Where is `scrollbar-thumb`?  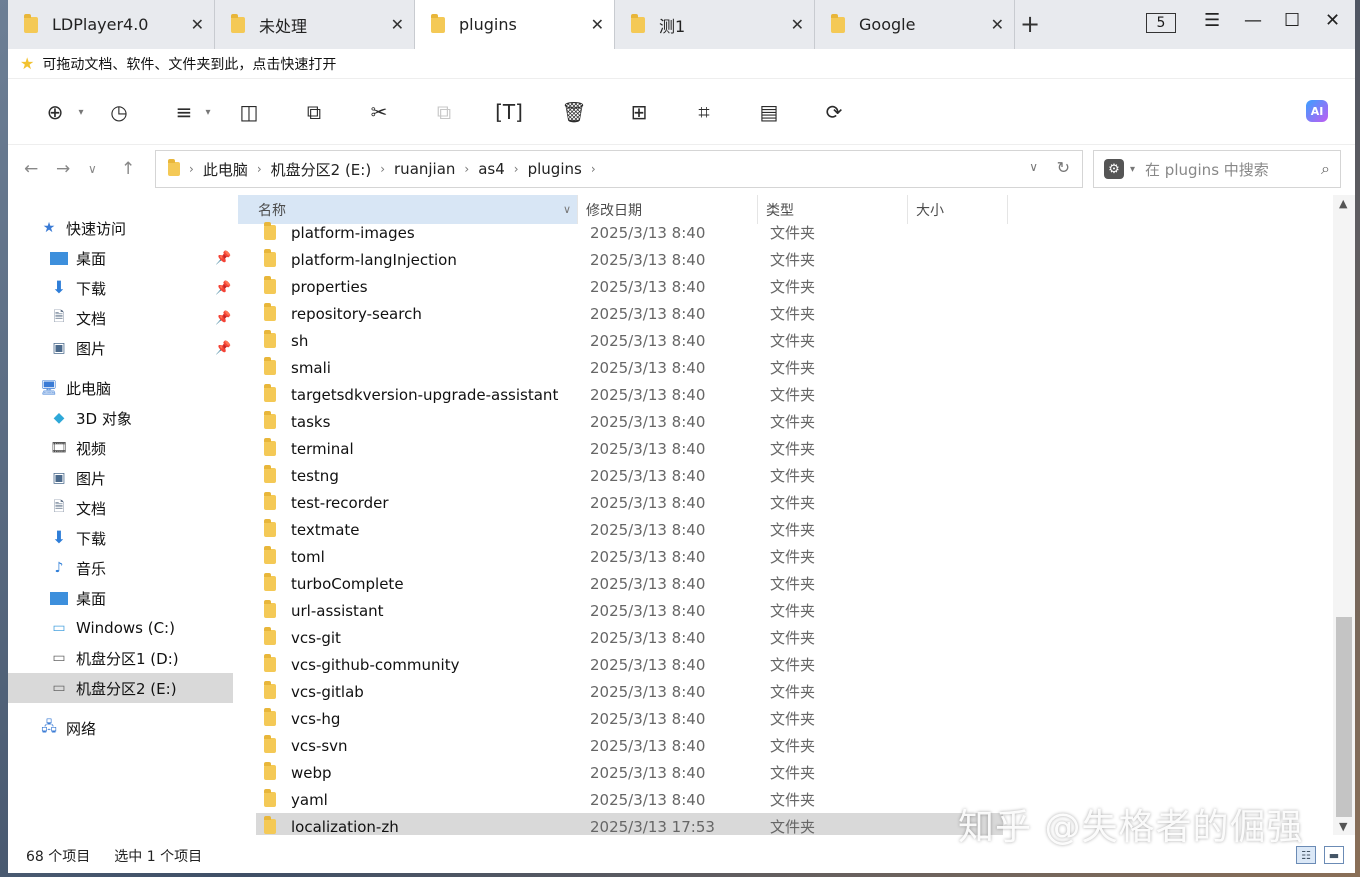
scrollbar-thumb is located at coordinates (1344, 717).